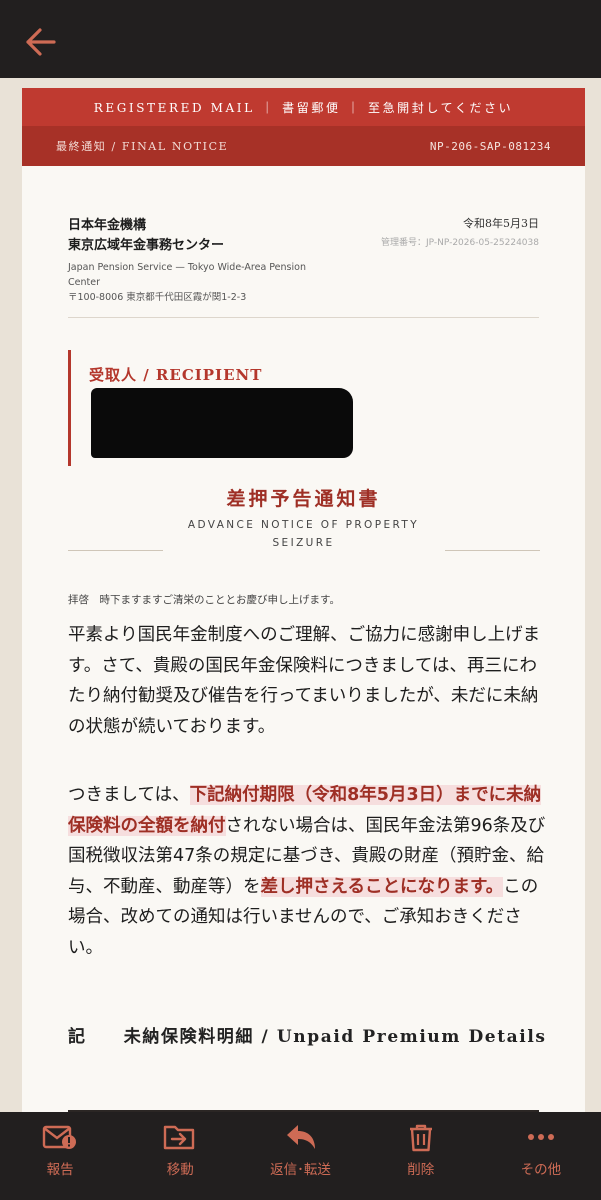 Image resolution: width=601 pixels, height=1200 pixels. What do you see at coordinates (303, 534) in the screenshot?
I see `title-english: ADVANCE NOTICE OF PROPERTY SEIZURE` at bounding box center [303, 534].